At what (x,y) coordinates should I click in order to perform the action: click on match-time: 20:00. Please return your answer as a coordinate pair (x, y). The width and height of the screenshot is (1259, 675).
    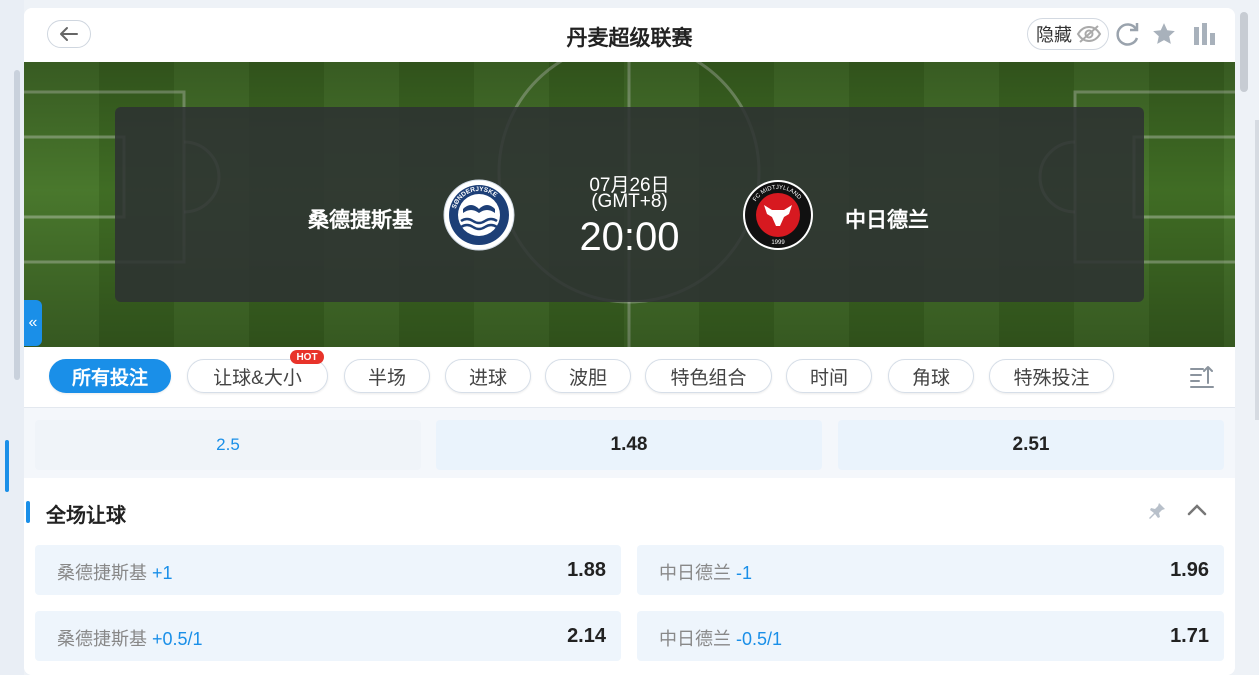
    Looking at the image, I should click on (629, 237).